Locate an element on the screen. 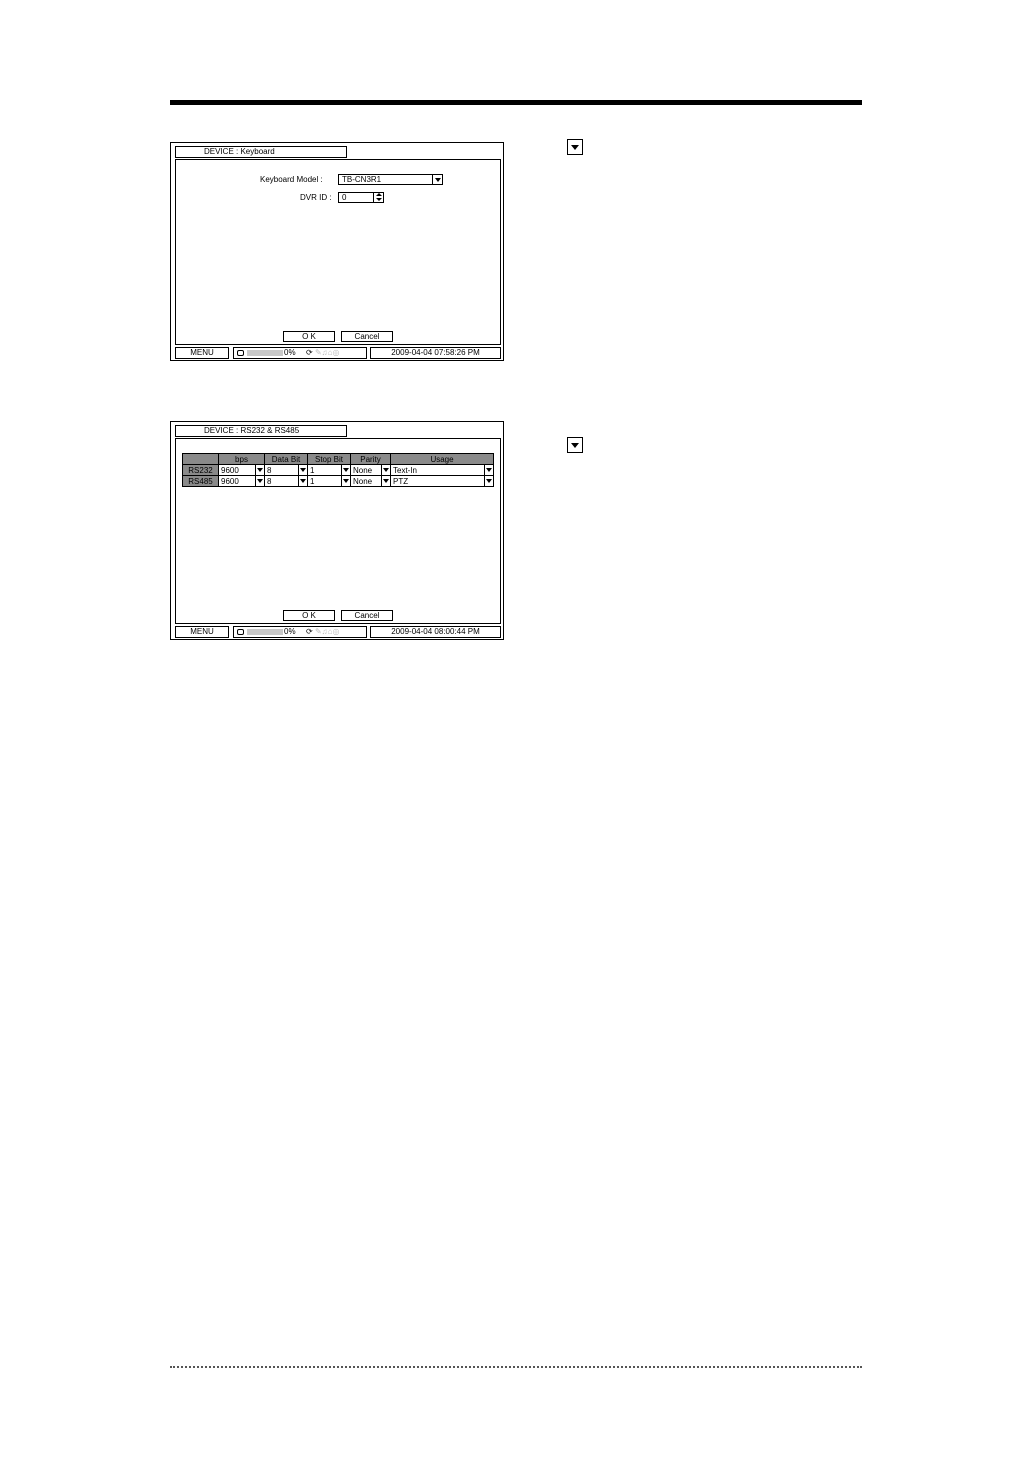 This screenshot has height=1458, width=1032. keyboard-model-value: TB-CN3R1 is located at coordinates (362, 179).